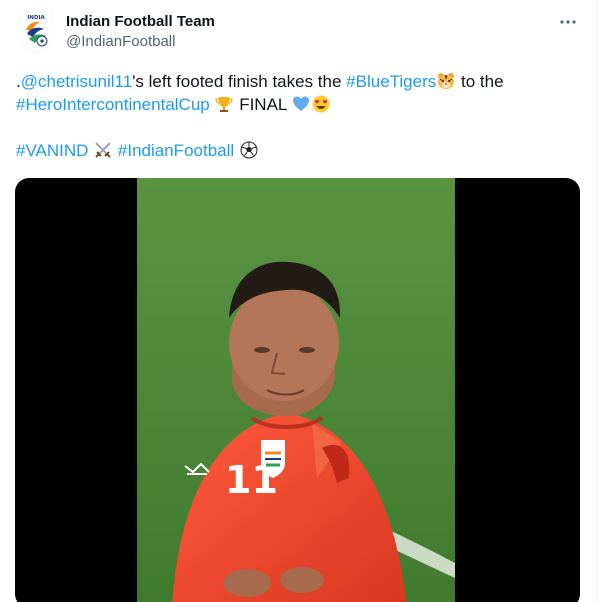 Image resolution: width=598 pixels, height=602 pixels. I want to click on team-logo-avatar: INDIA, so click(36, 32).